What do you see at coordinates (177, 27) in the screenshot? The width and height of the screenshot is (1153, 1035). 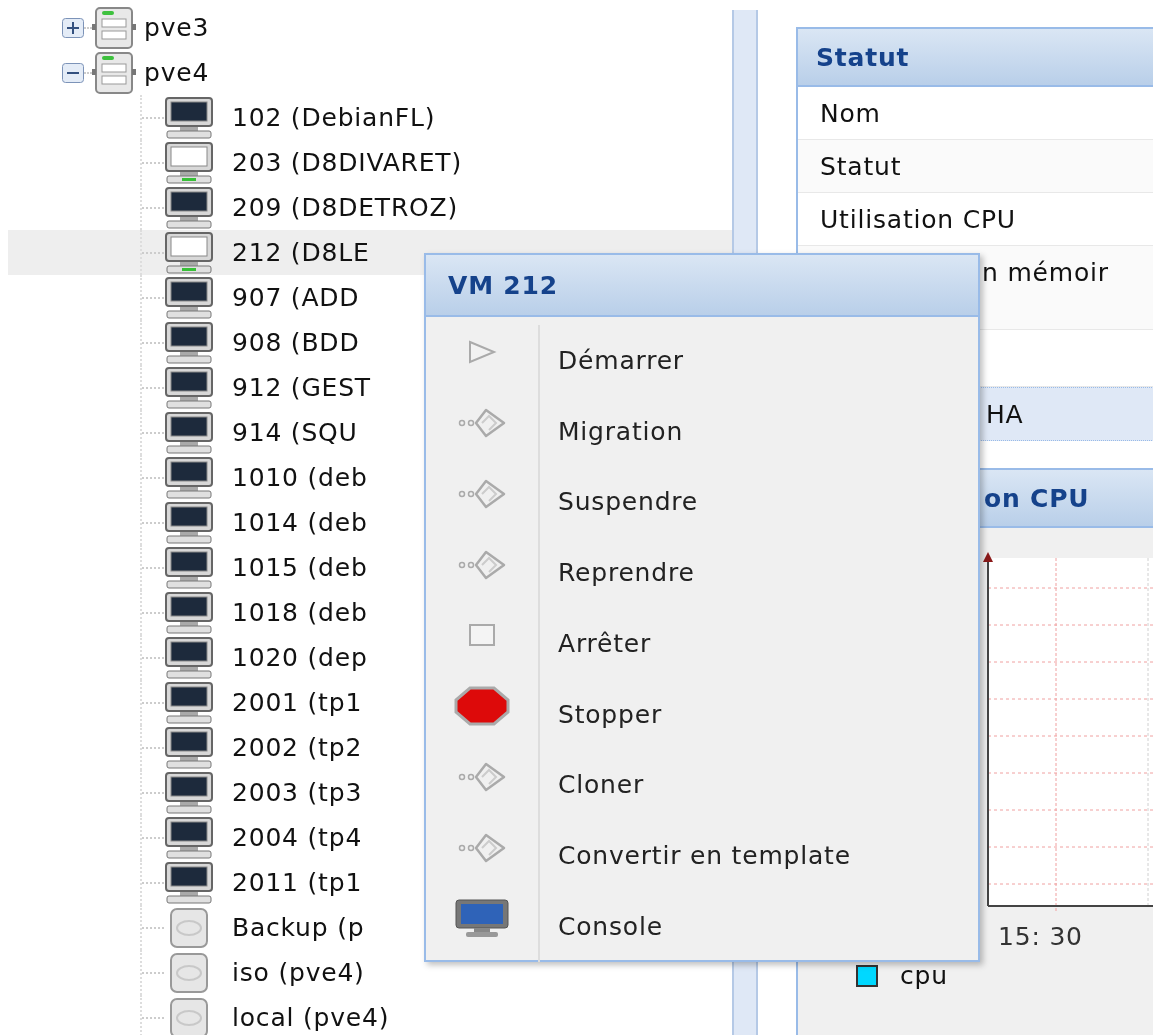 I see `tree-node-label: pve3` at bounding box center [177, 27].